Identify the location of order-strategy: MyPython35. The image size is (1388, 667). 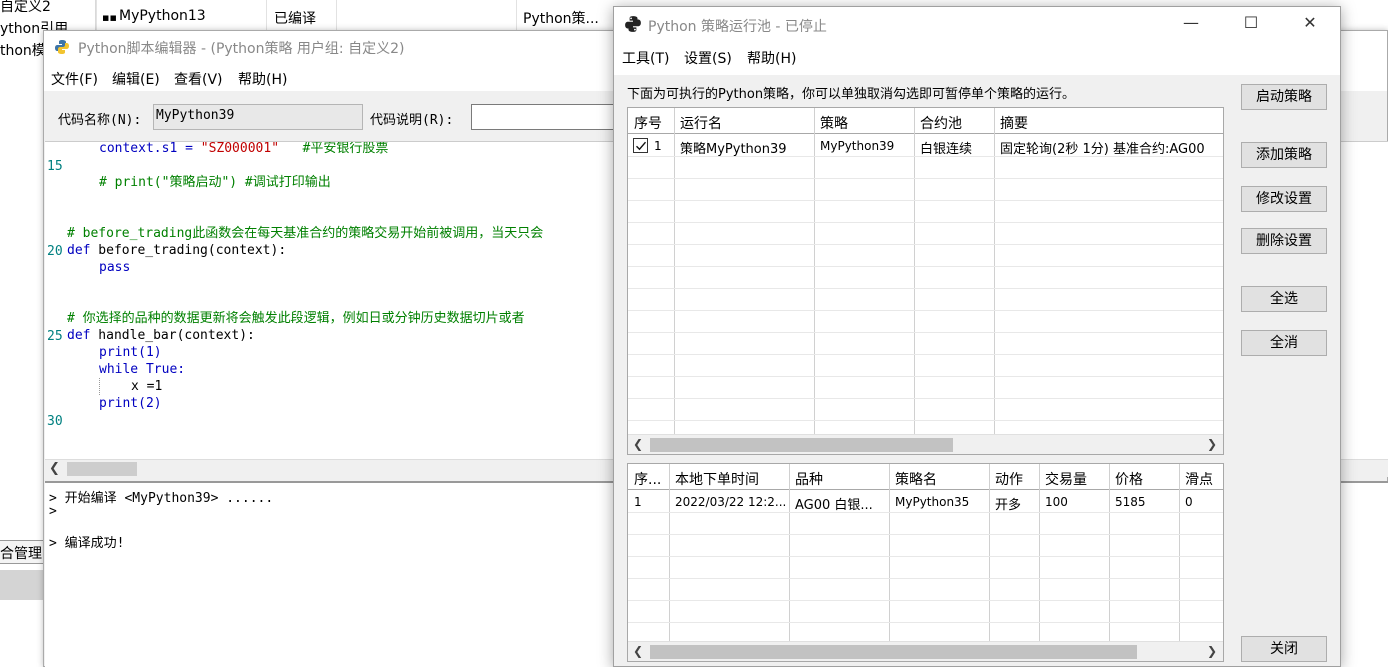
(932, 502).